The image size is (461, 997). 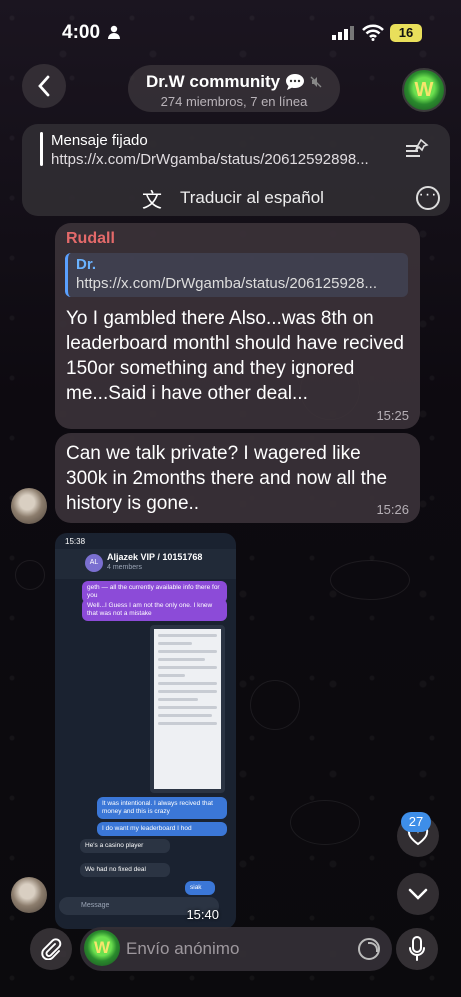 What do you see at coordinates (428, 198) in the screenshot?
I see `more-options-icon: ···` at bounding box center [428, 198].